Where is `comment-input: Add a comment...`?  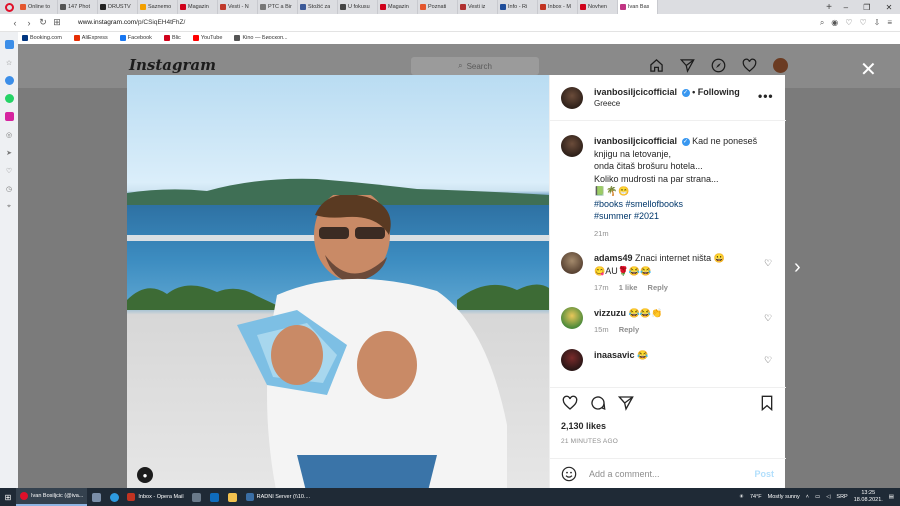
comment-input: Add a comment... is located at coordinates (671, 474).